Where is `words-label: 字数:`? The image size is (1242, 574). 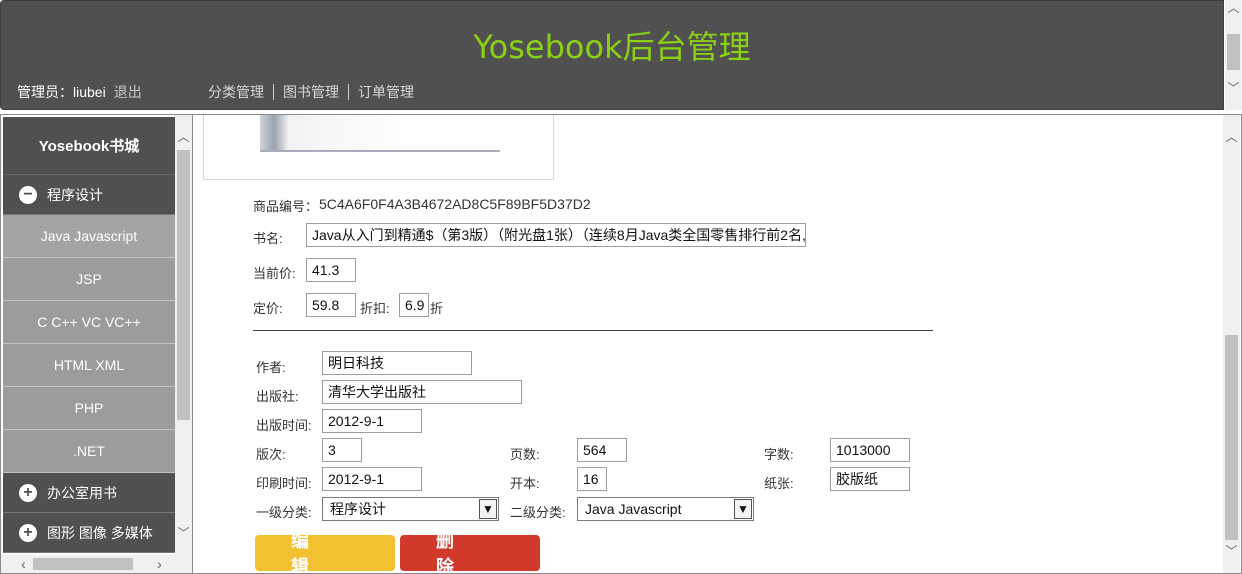
words-label: 字数: is located at coordinates (779, 454).